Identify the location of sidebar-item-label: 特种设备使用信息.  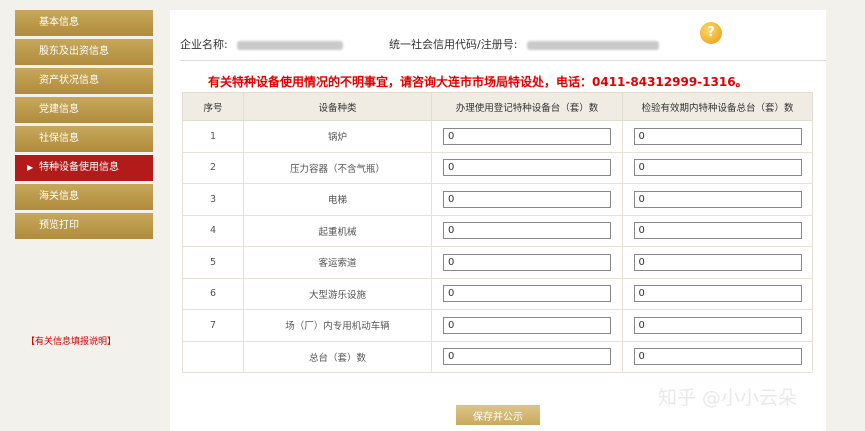
(79, 167).